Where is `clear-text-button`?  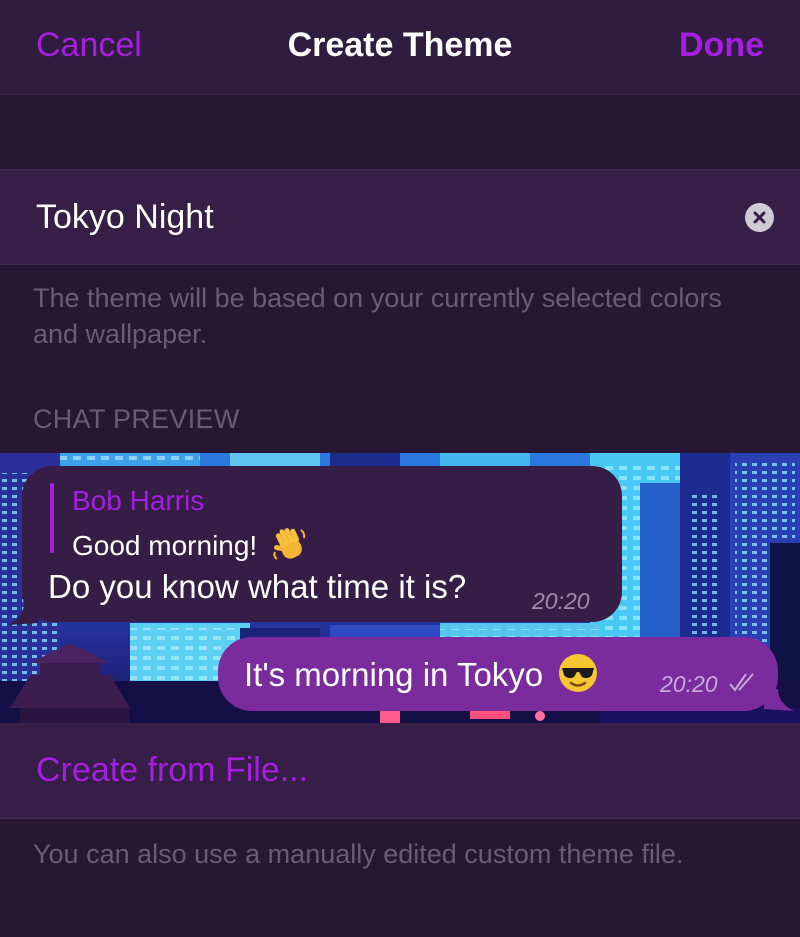 clear-text-button is located at coordinates (759, 217).